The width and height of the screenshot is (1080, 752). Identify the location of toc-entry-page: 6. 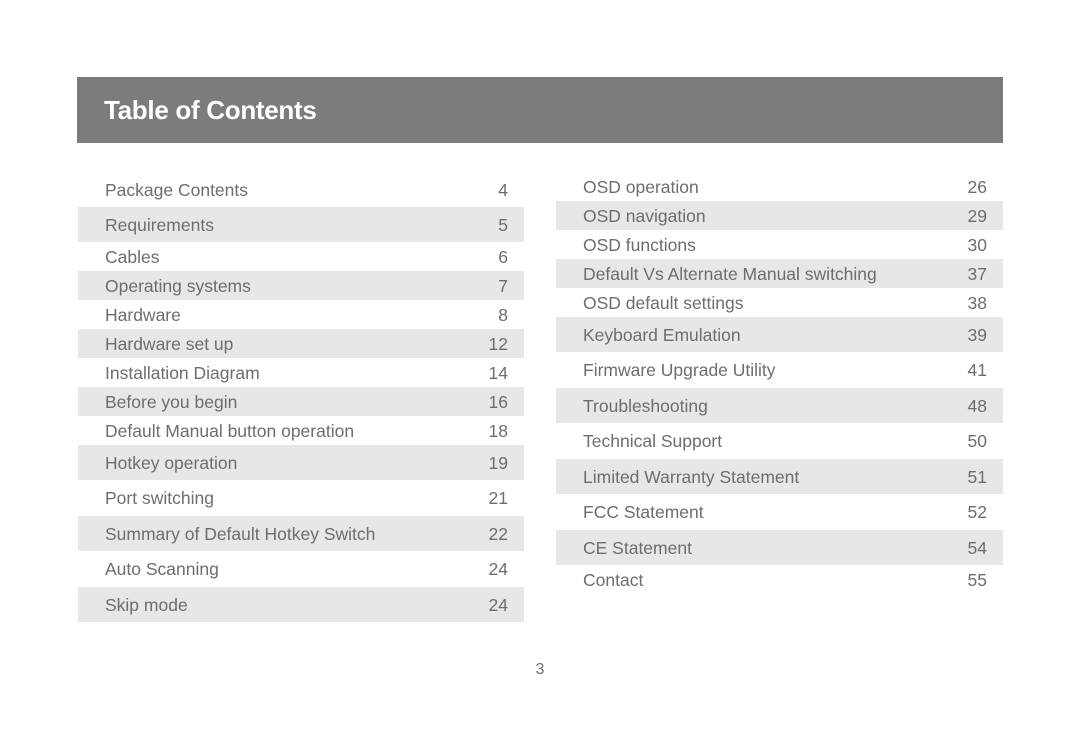
(503, 257).